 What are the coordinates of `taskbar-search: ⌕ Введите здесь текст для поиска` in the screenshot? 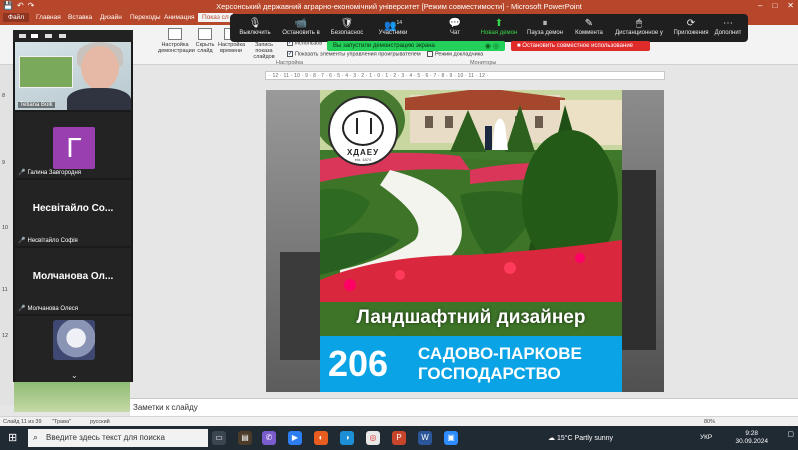 It's located at (118, 438).